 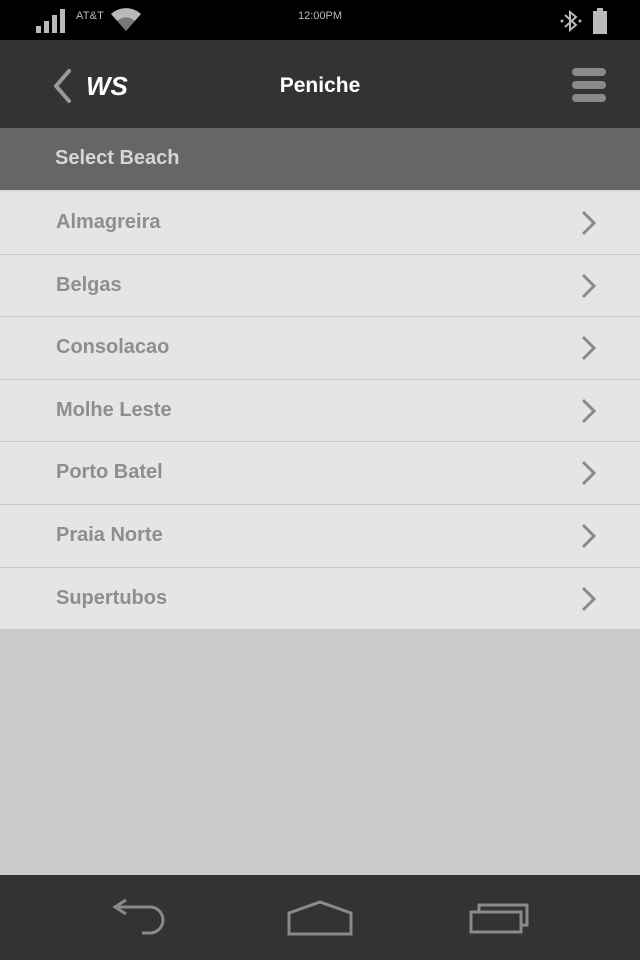 I want to click on menu-button, so click(x=589, y=85).